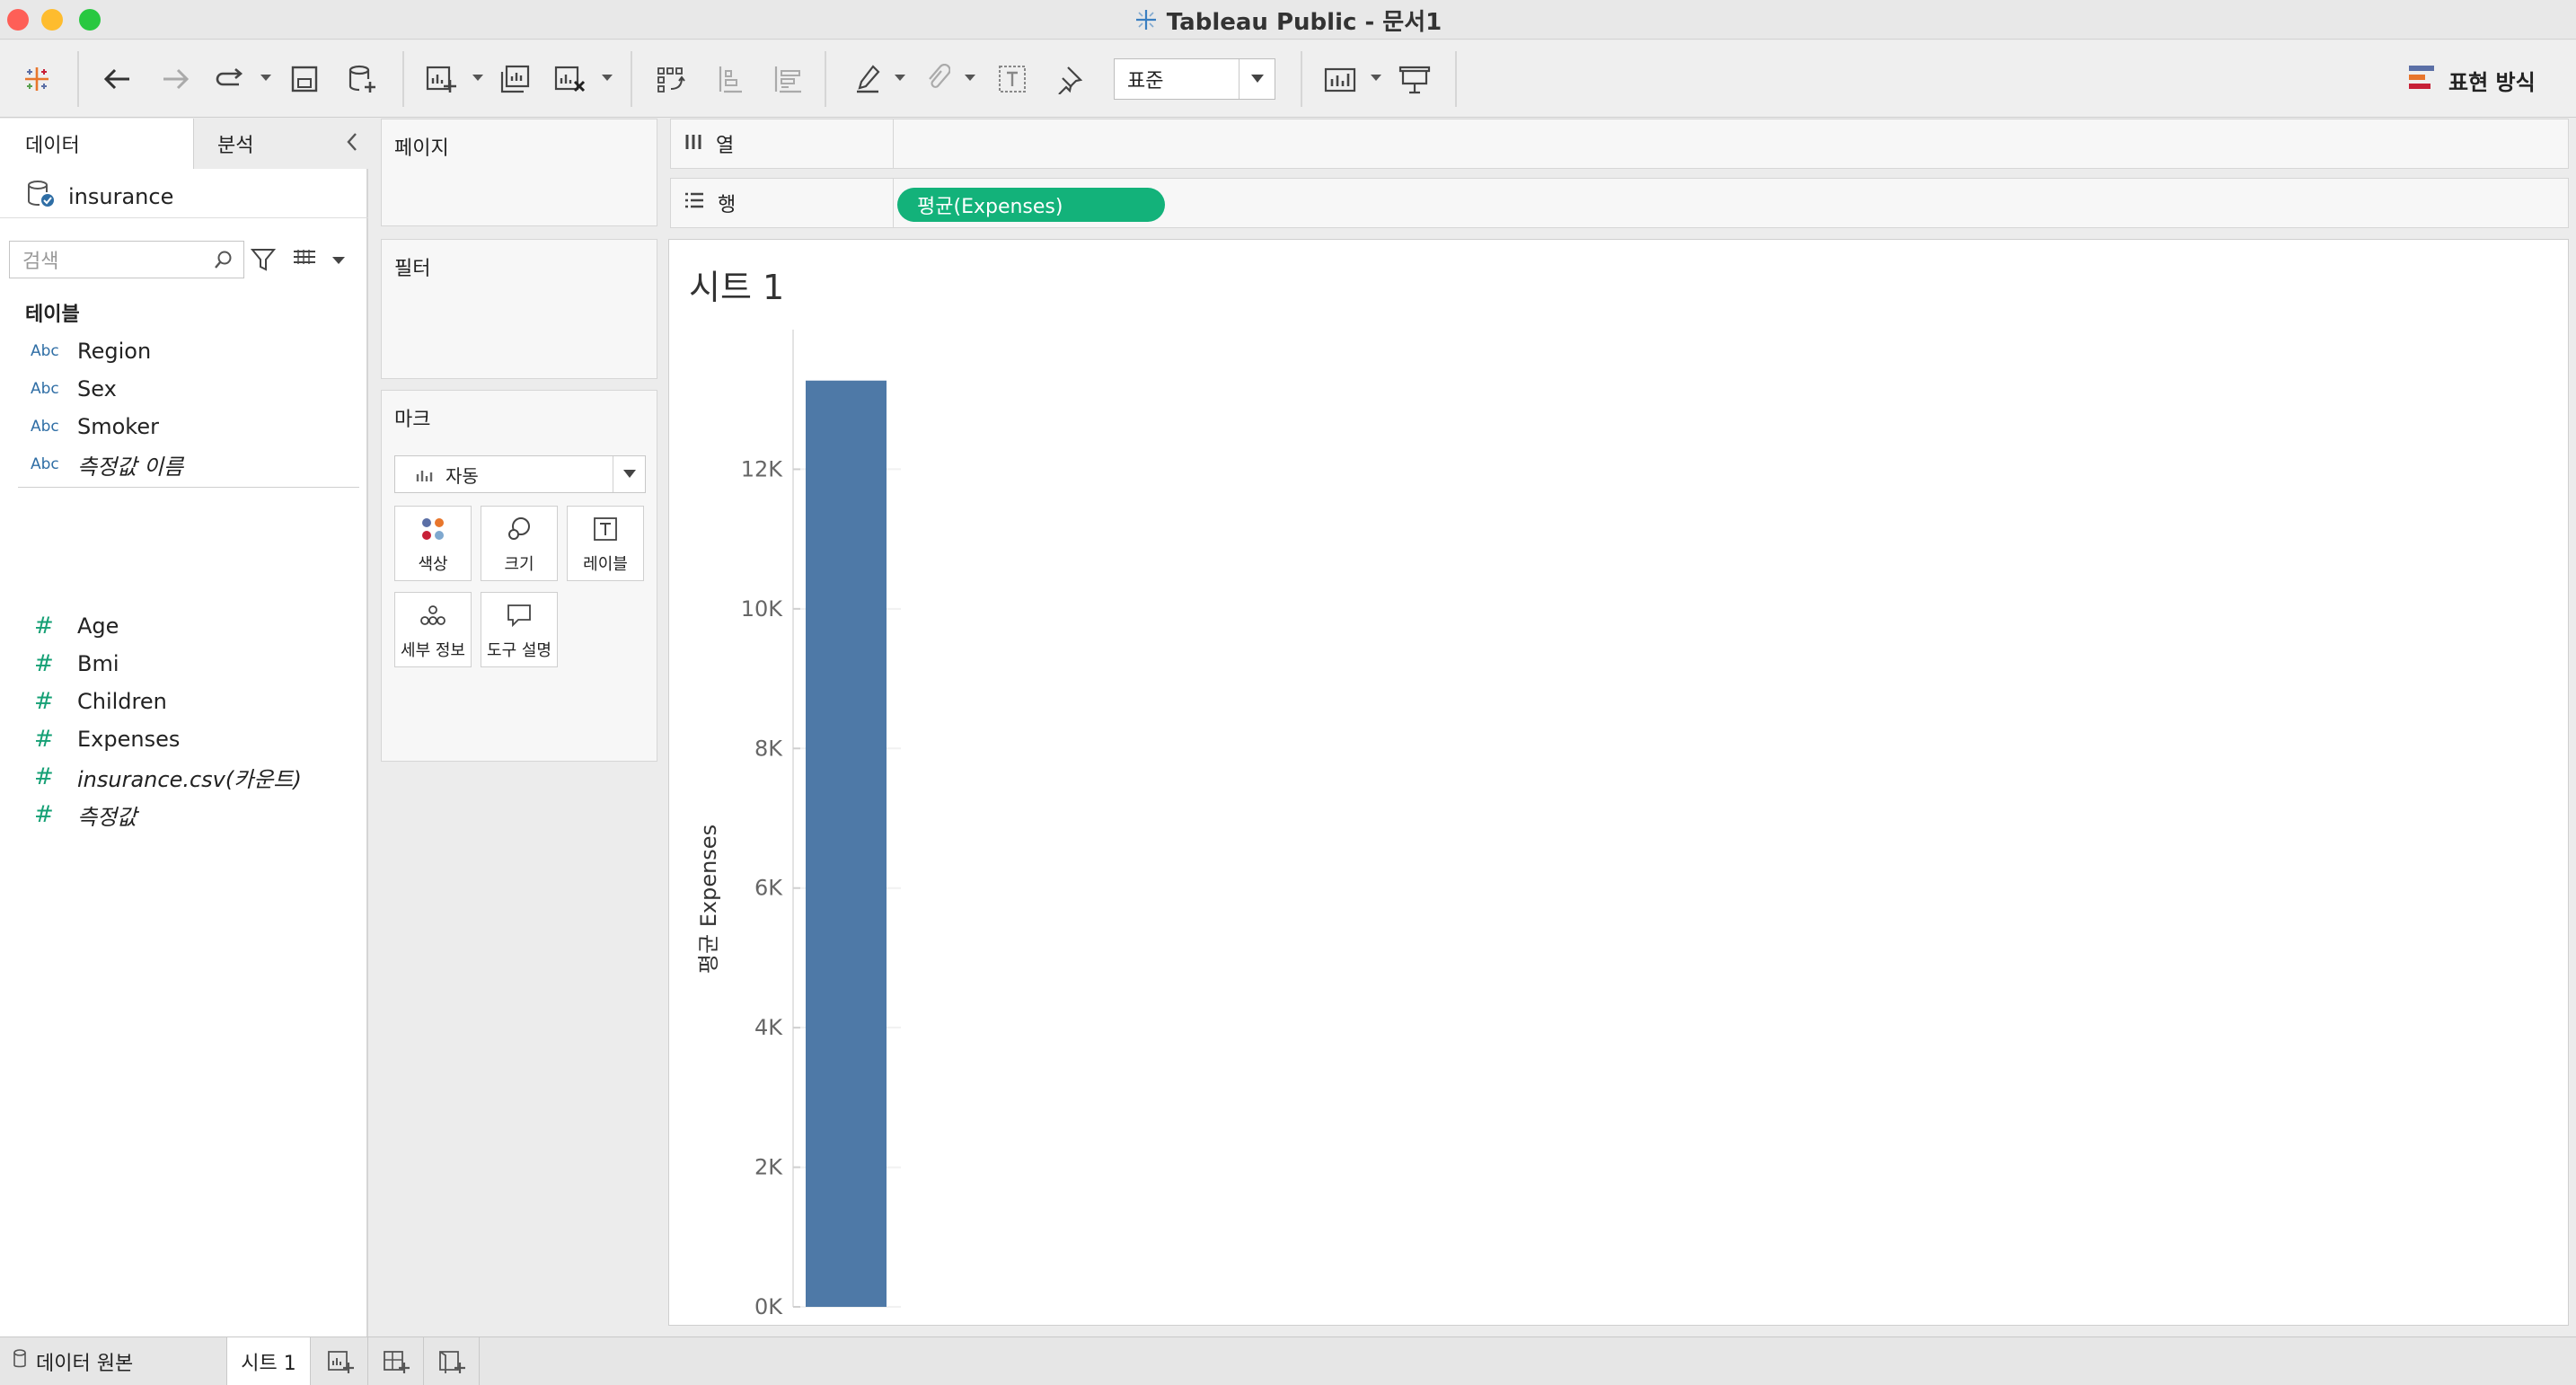 This screenshot has height=1385, width=2576. I want to click on group-icon, so click(936, 79).